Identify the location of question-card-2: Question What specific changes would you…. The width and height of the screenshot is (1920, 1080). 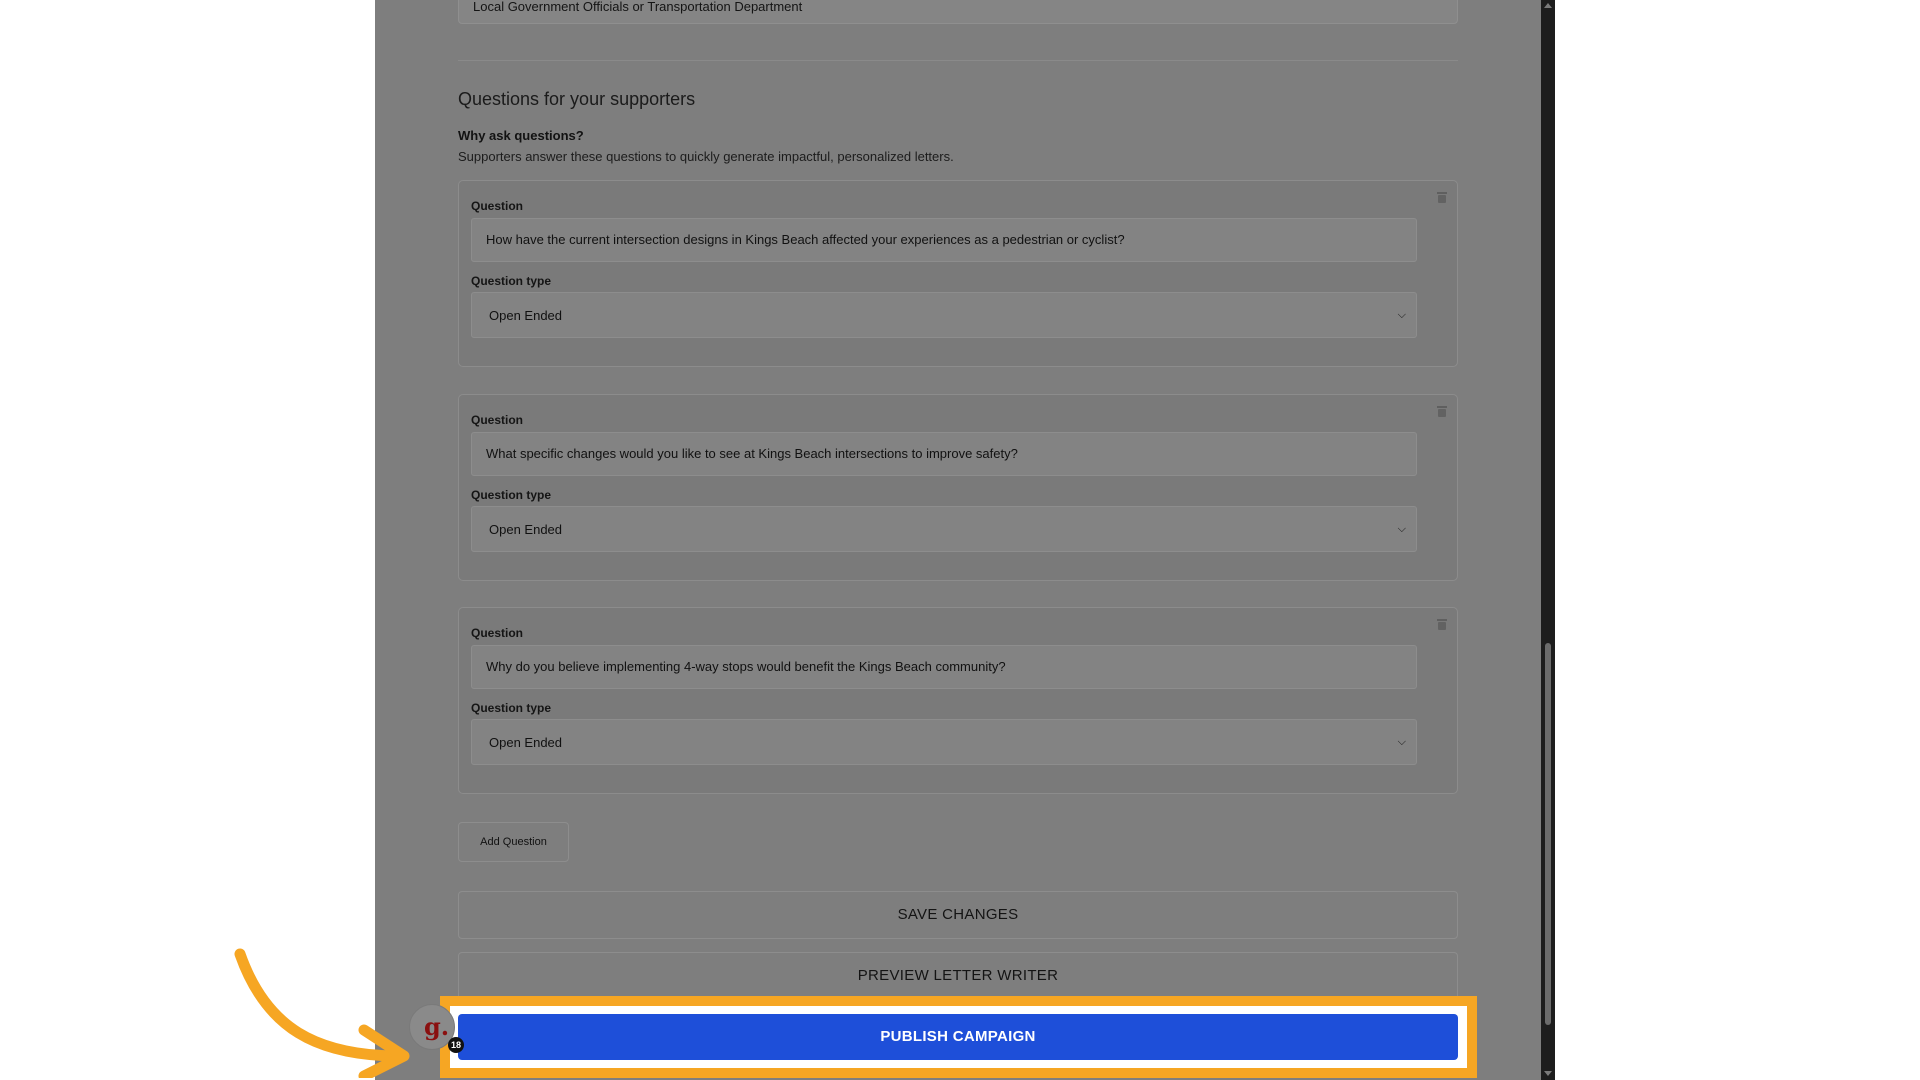
(958, 487).